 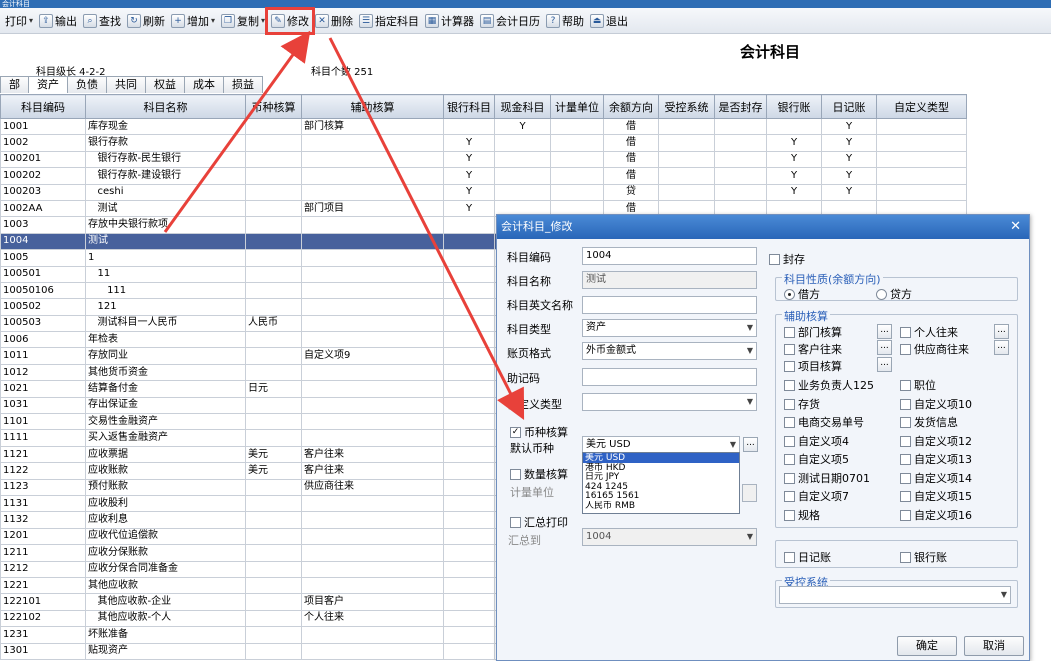 What do you see at coordinates (529, 281) in the screenshot?
I see `name-label: 科目名称` at bounding box center [529, 281].